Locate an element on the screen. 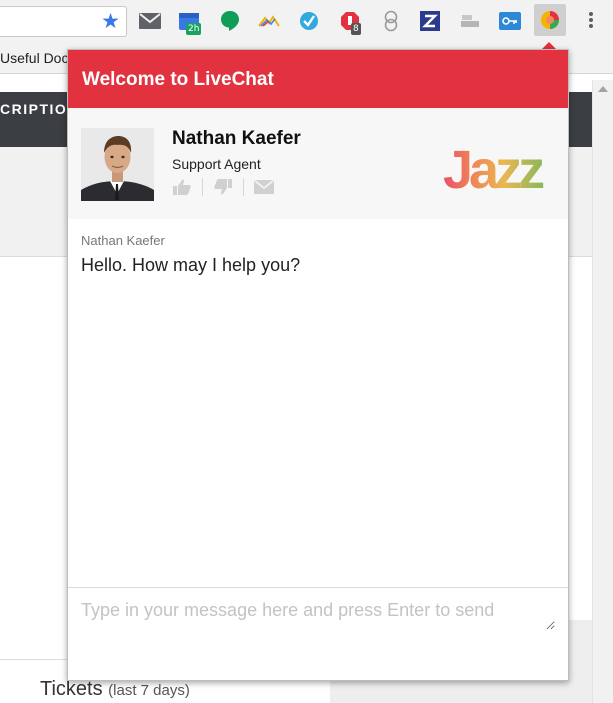 This screenshot has width=613, height=703. livechat-icon is located at coordinates (550, 20).